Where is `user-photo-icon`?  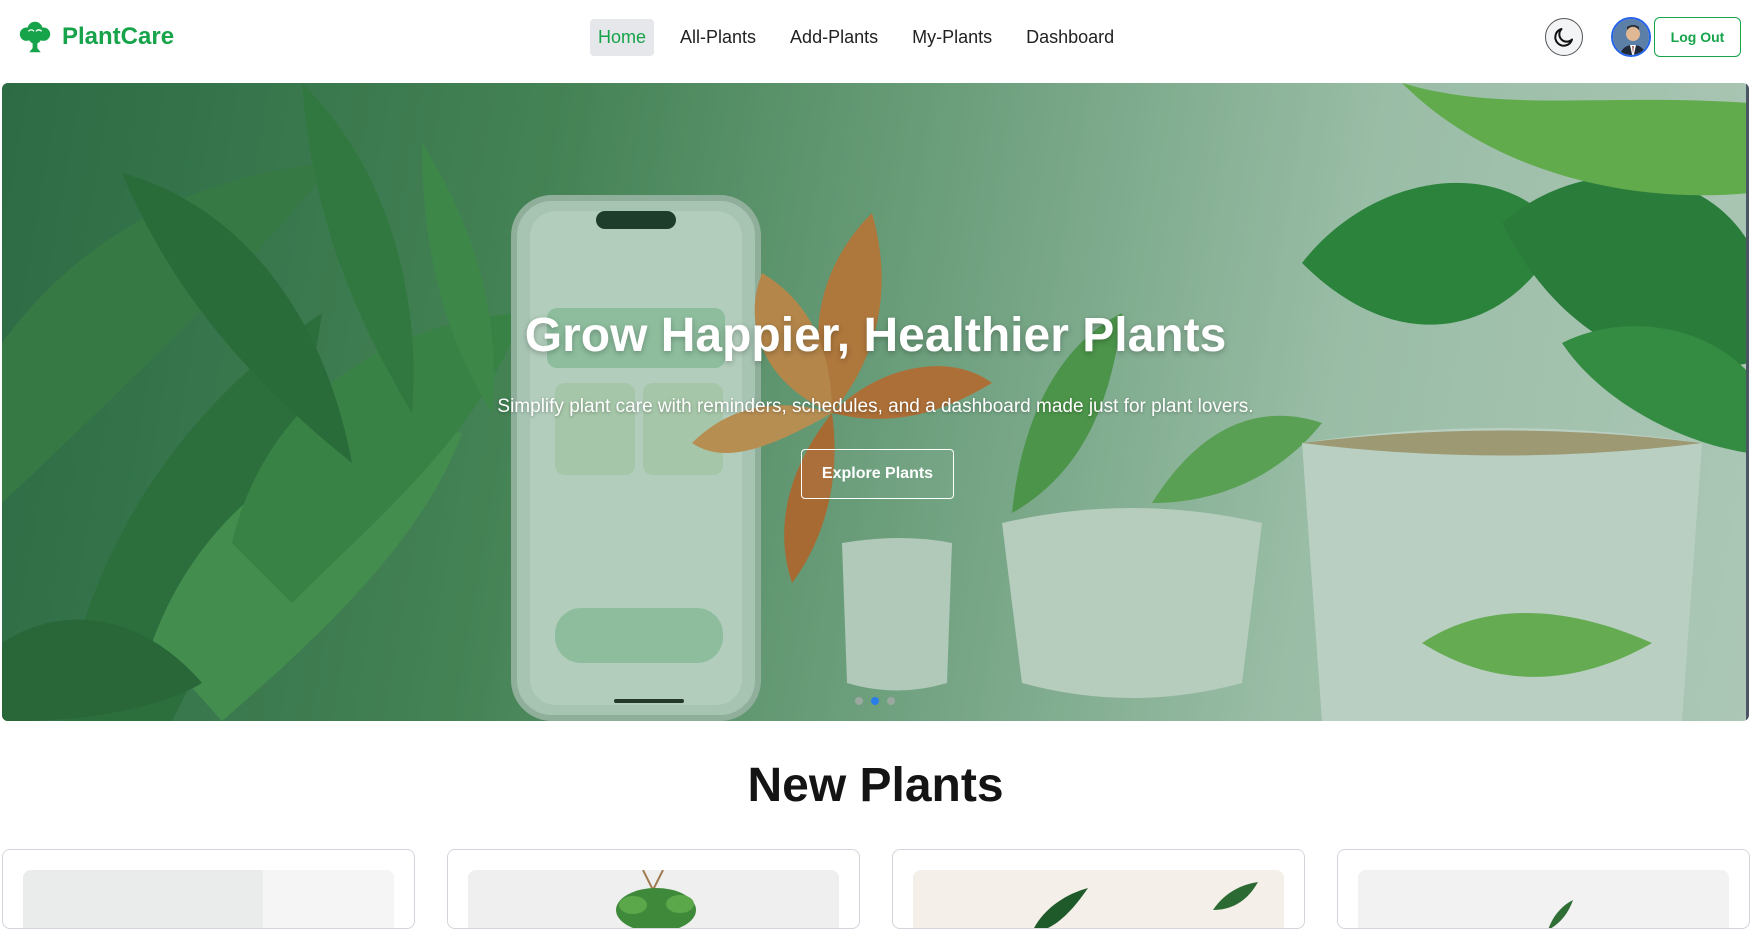
user-photo-icon is located at coordinates (1631, 37).